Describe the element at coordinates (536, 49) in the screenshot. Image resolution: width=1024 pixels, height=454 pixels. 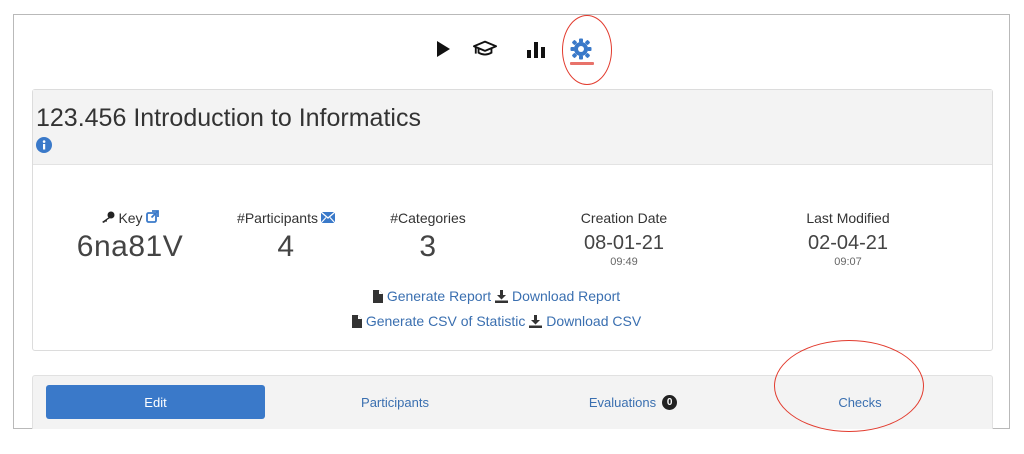
I see `bar-chart-icon` at that location.